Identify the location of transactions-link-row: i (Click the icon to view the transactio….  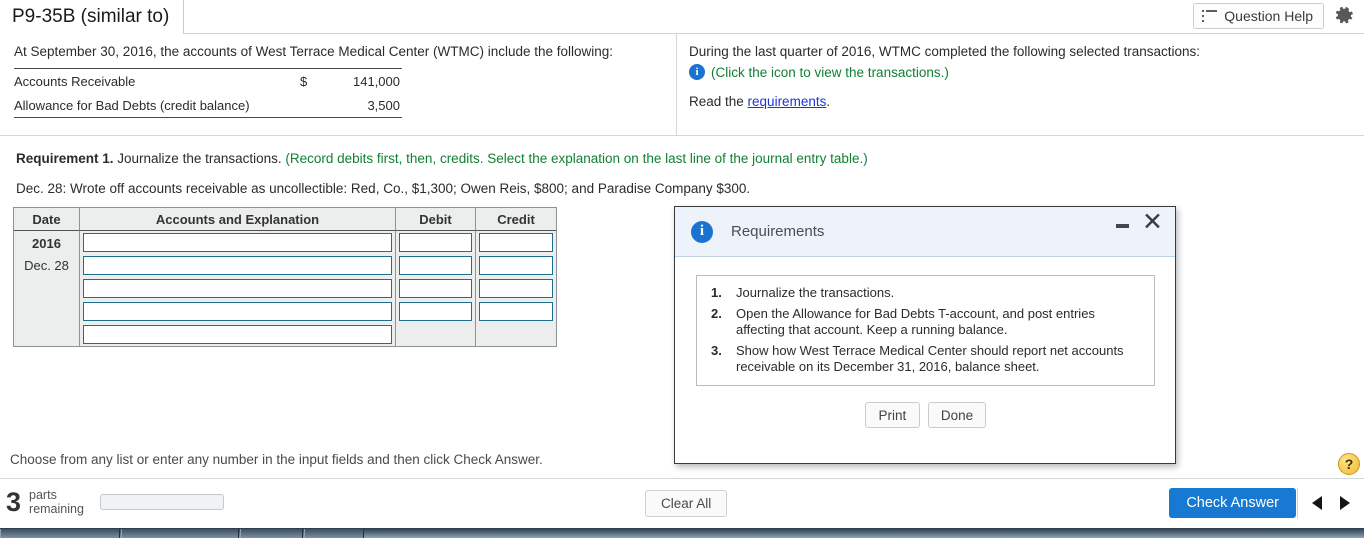
(1020, 72).